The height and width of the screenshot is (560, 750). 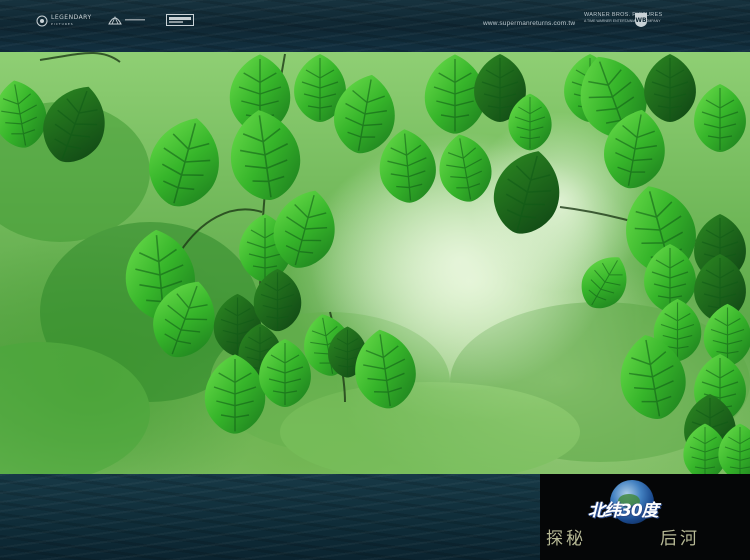 What do you see at coordinates (680, 539) in the screenshot?
I see `badge-right-text: 后河` at bounding box center [680, 539].